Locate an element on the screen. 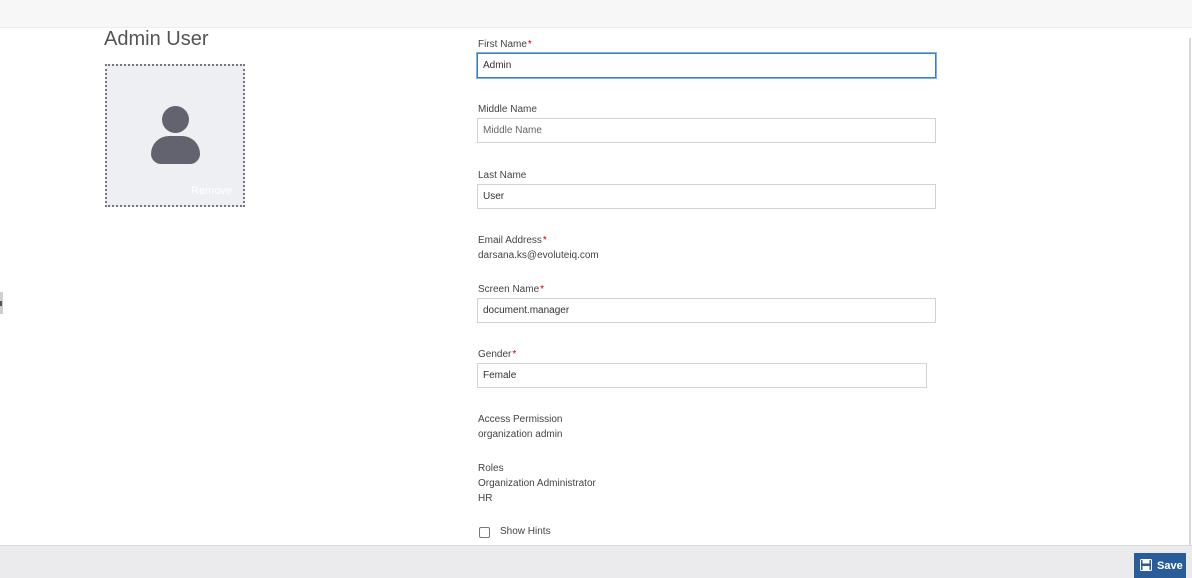 This screenshot has width=1192, height=578. show-hints-checkbox is located at coordinates (484, 532).